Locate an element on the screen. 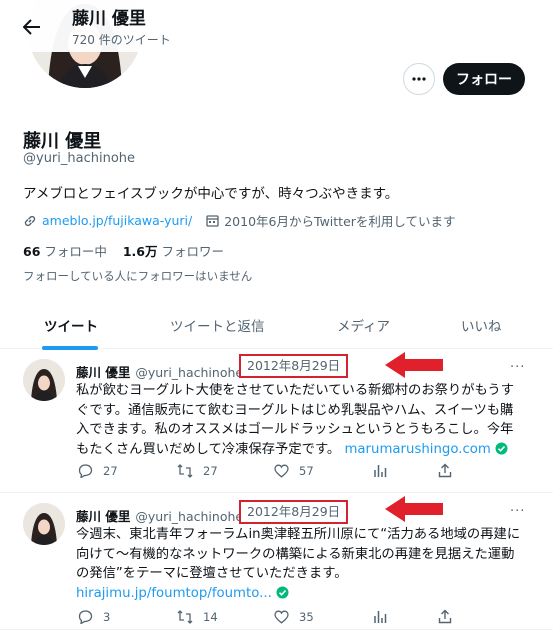 The height and width of the screenshot is (630, 553). profile-website-link: ameblo.jp/fujikawa-yuri/ is located at coordinates (117, 220).